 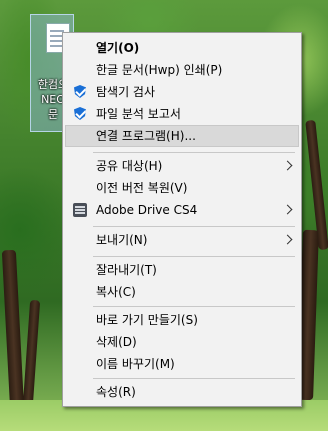 What do you see at coordinates (182, 240) in the screenshot?
I see `menu-item-send-to: 보내기(N)` at bounding box center [182, 240].